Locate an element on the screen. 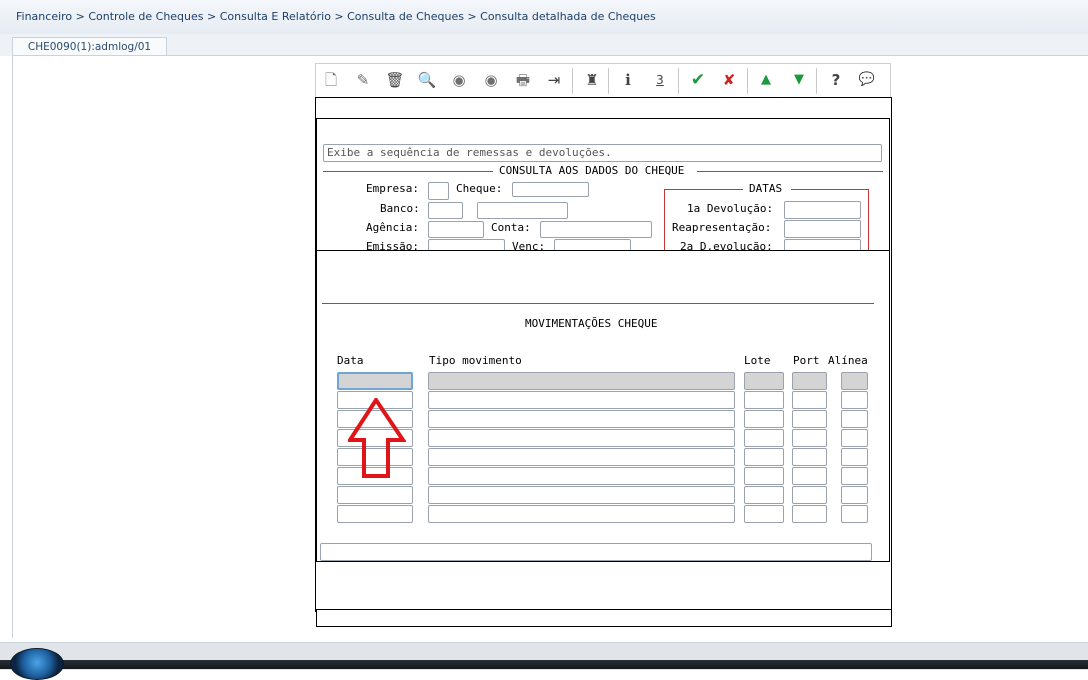  taskbar-dark-strip is located at coordinates (544, 664).